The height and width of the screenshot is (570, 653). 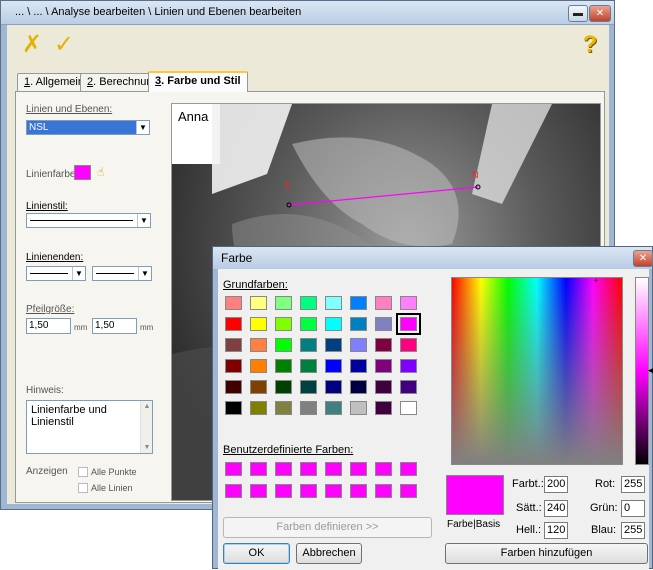 I want to click on minimize-button: ▬, so click(x=578, y=13).